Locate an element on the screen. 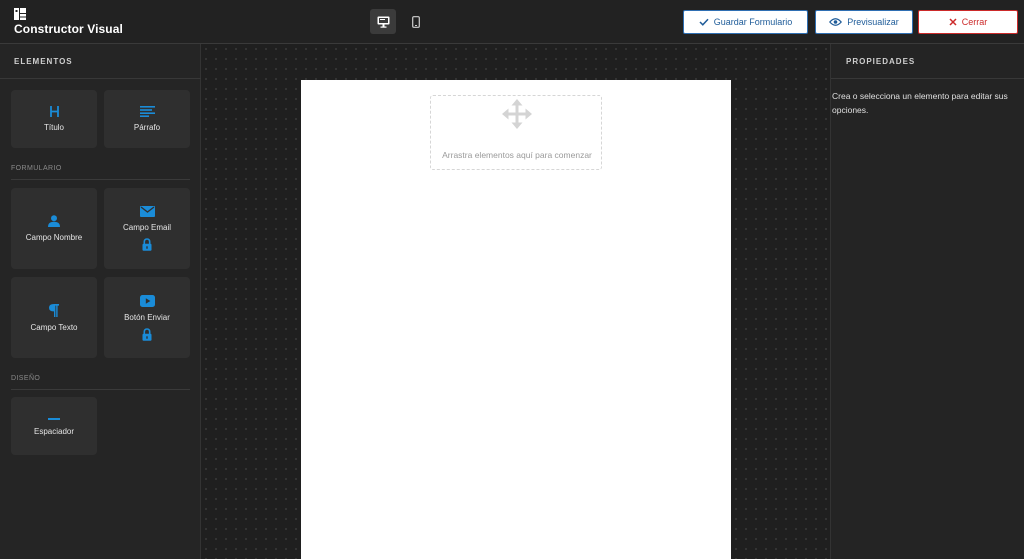 The width and height of the screenshot is (1024, 559). element-tile-parrafo: Párrafo is located at coordinates (147, 119).